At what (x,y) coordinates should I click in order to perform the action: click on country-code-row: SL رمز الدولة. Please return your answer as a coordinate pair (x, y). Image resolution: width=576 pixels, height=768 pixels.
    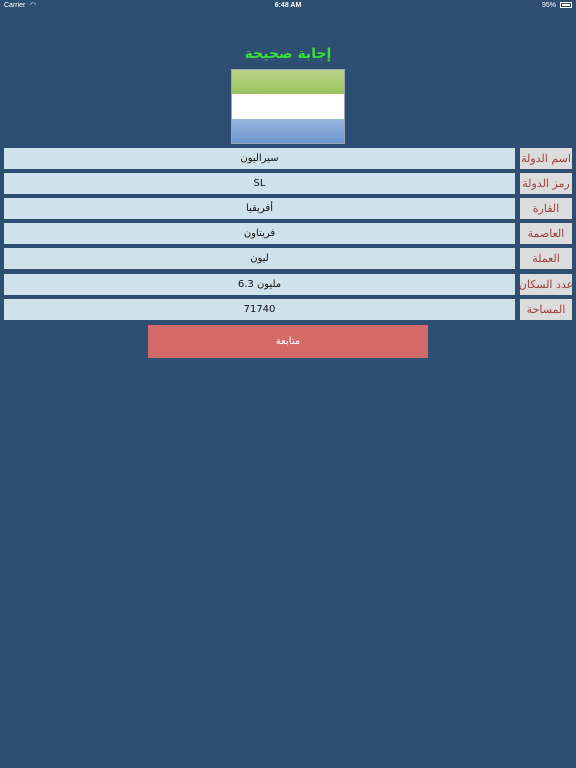
    Looking at the image, I should click on (288, 183).